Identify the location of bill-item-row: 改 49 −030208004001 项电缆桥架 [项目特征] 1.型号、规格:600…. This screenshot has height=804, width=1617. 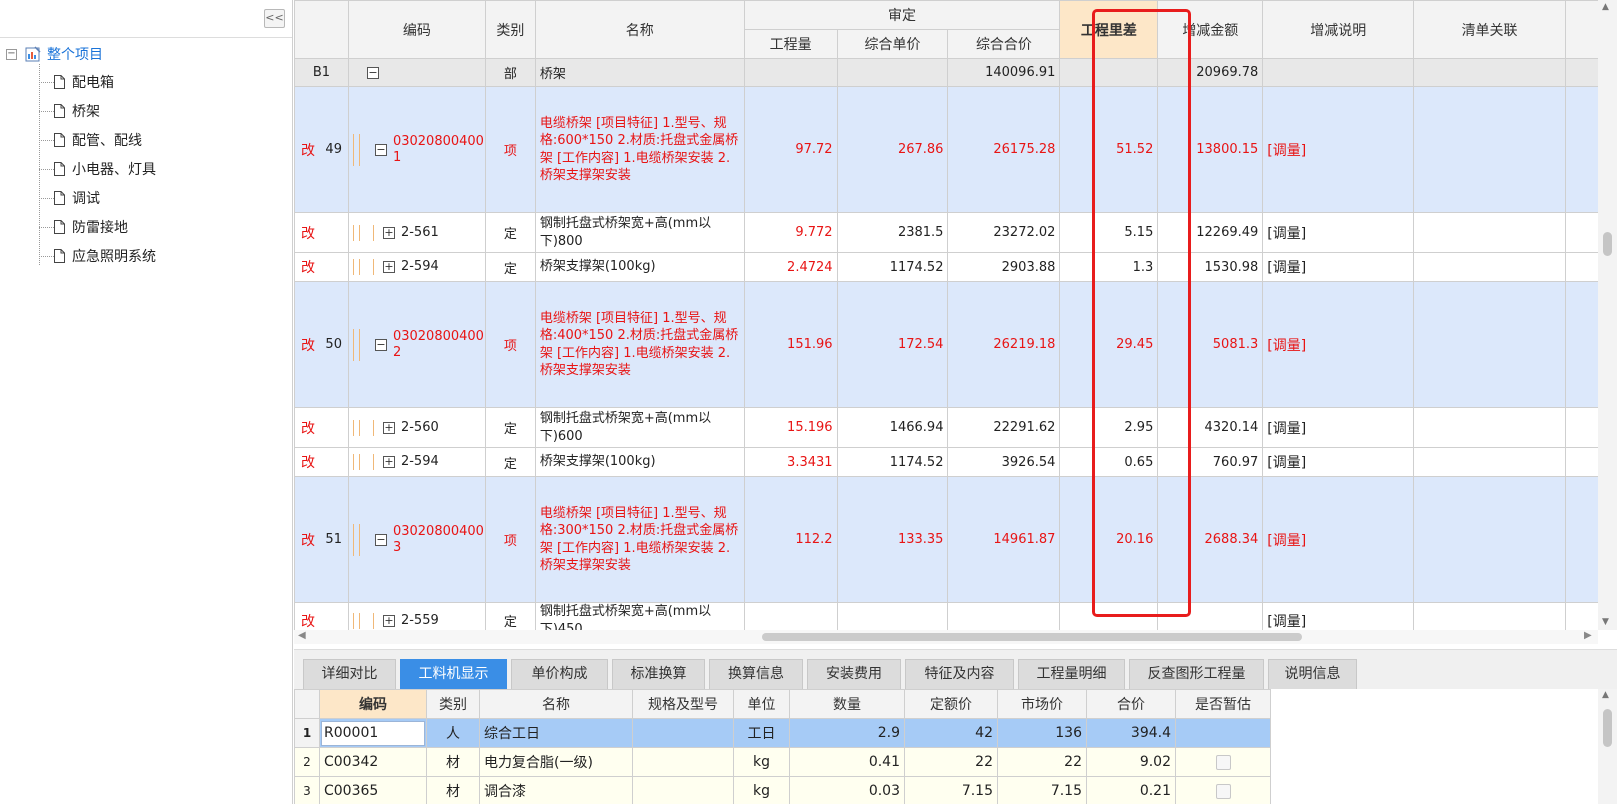
(955, 149).